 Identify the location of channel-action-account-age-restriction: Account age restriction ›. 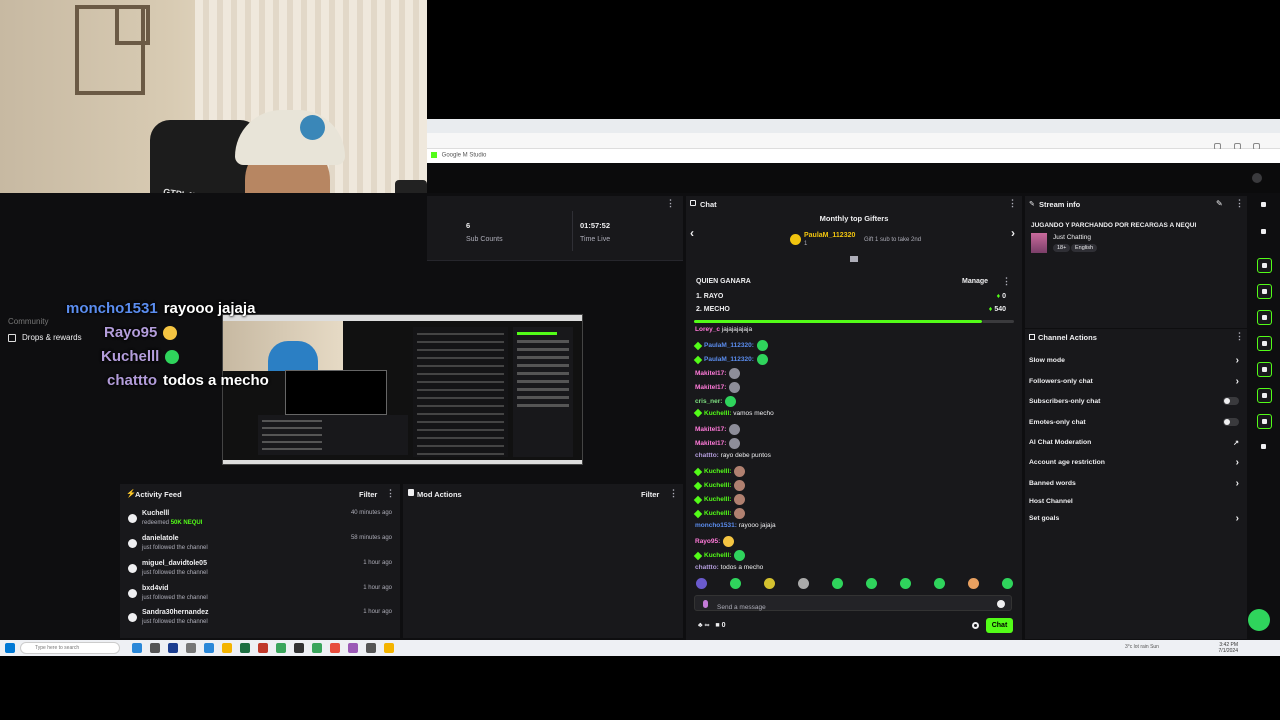
(1136, 462).